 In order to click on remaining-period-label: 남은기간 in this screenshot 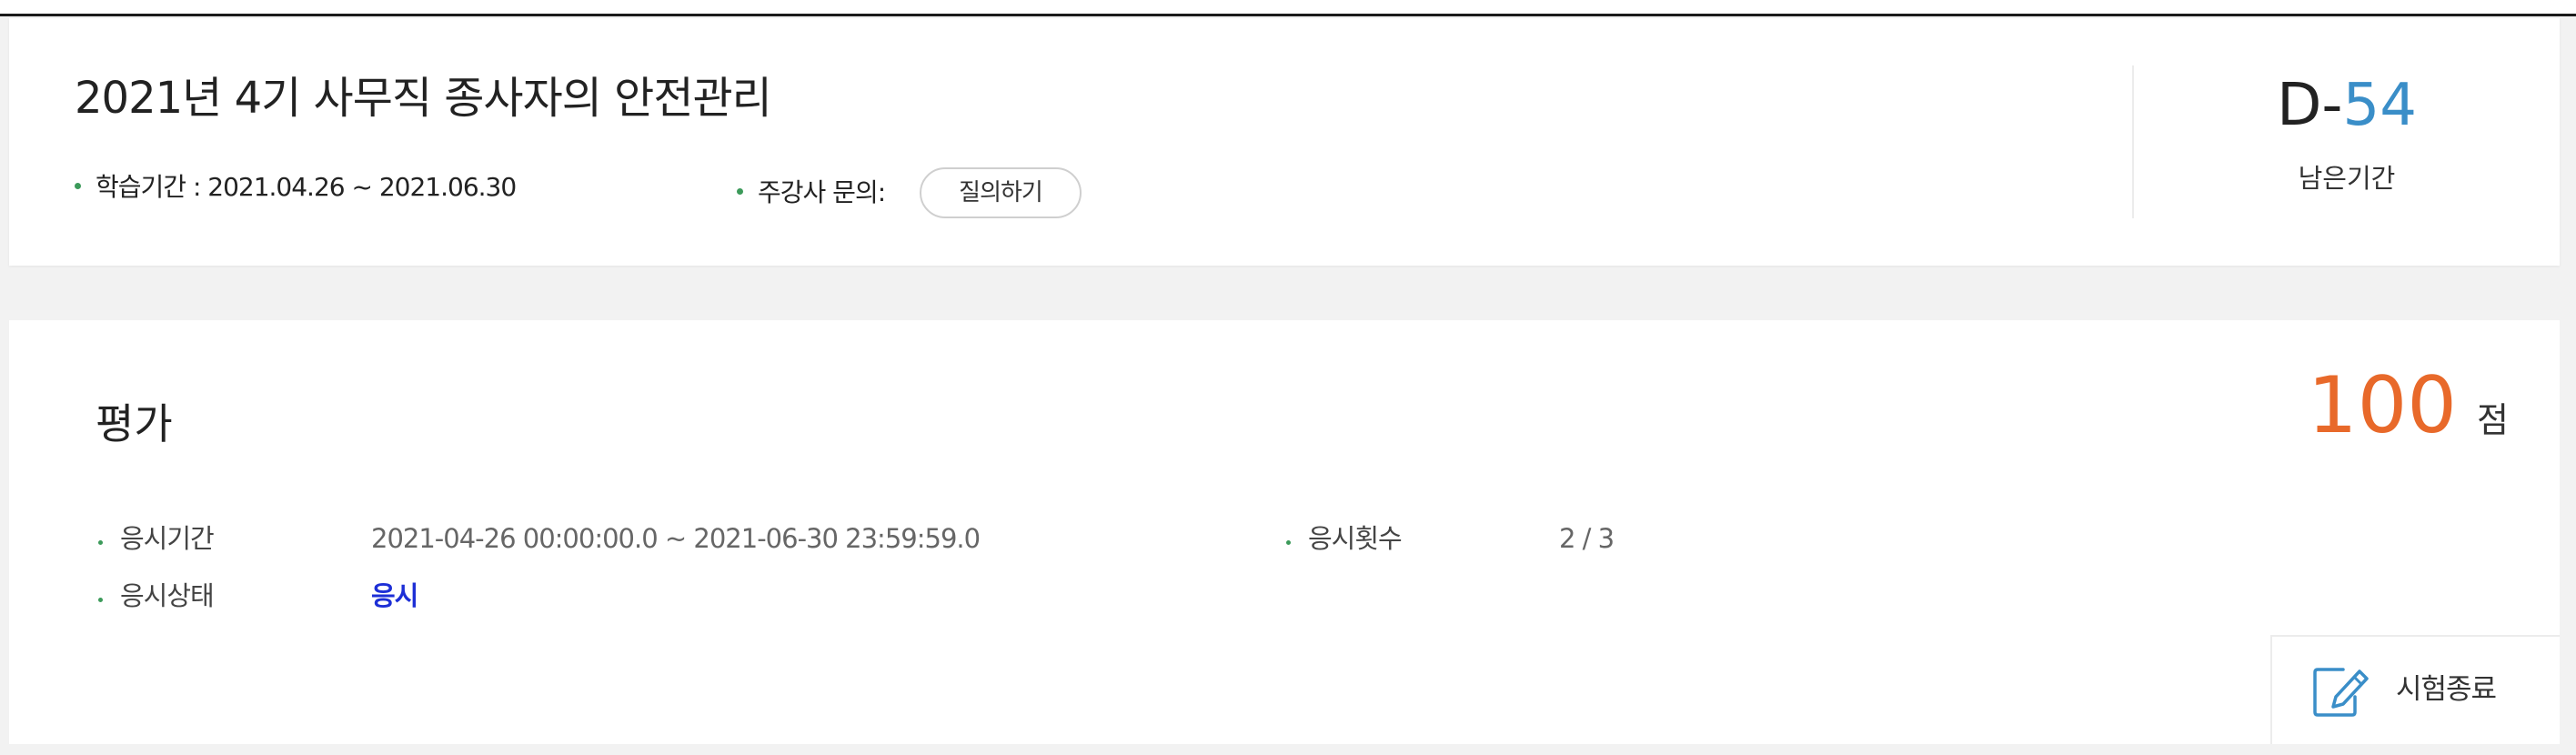, I will do `click(2347, 179)`.